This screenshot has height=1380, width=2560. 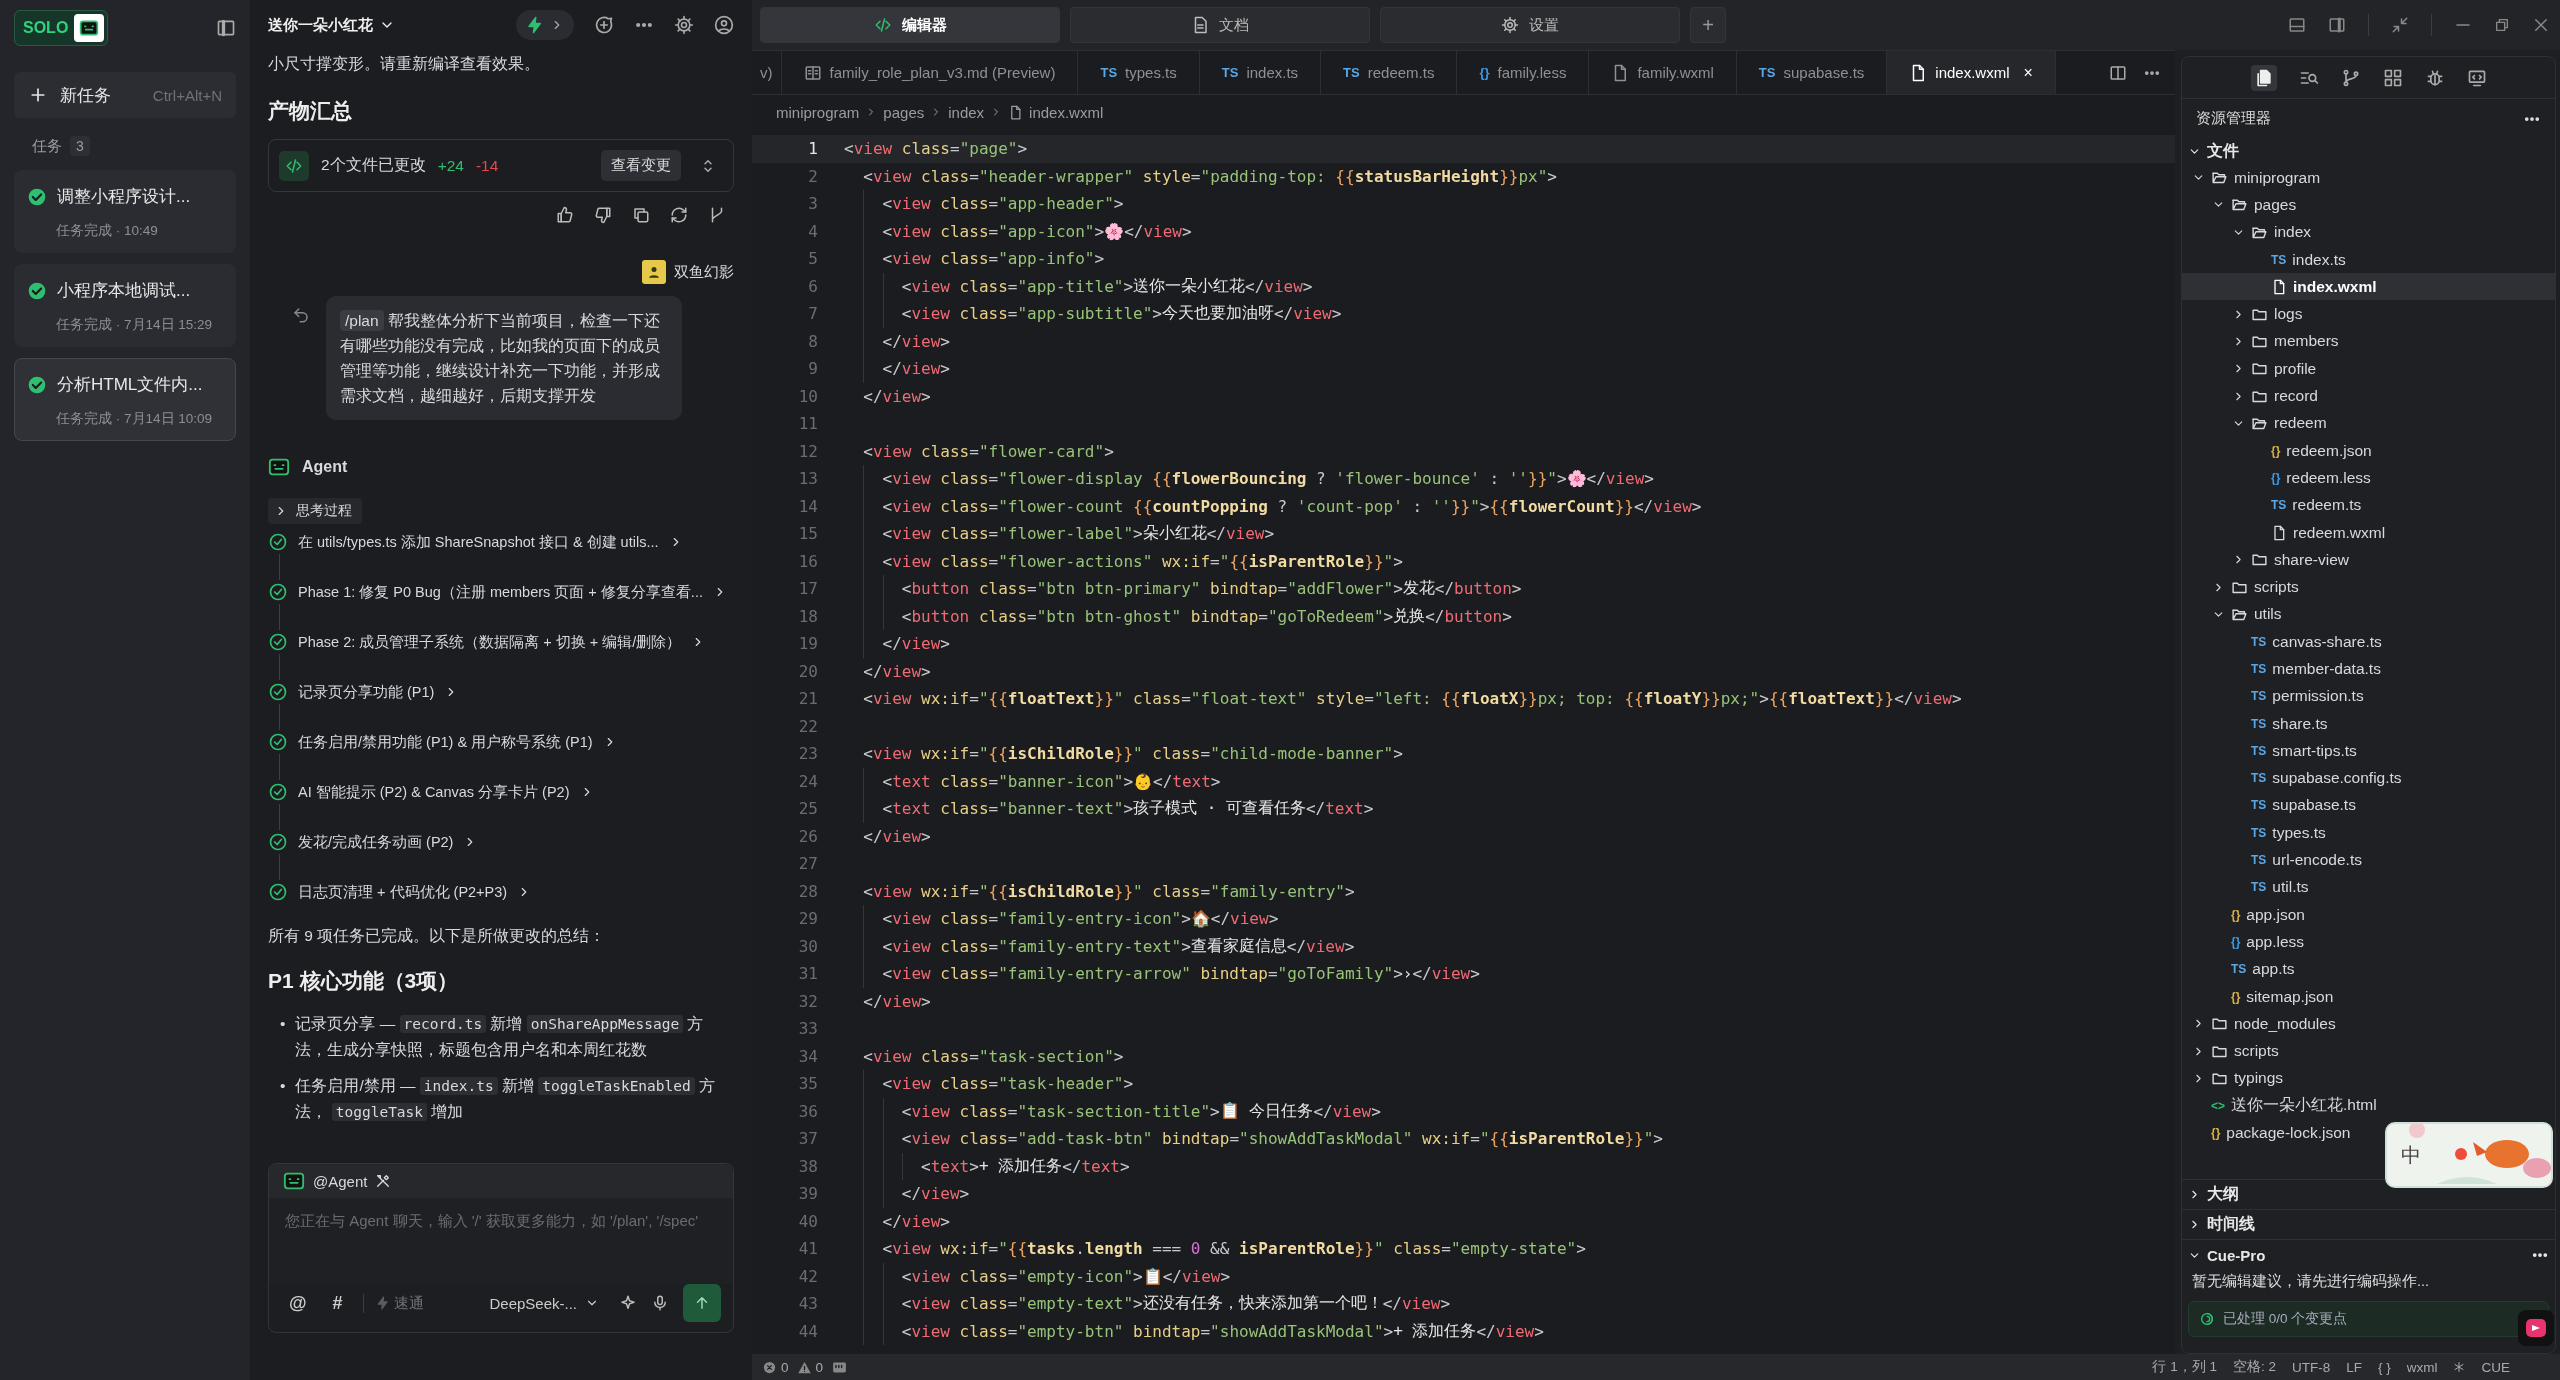 I want to click on file-item: TS types.ts, so click(x=2254, y=833).